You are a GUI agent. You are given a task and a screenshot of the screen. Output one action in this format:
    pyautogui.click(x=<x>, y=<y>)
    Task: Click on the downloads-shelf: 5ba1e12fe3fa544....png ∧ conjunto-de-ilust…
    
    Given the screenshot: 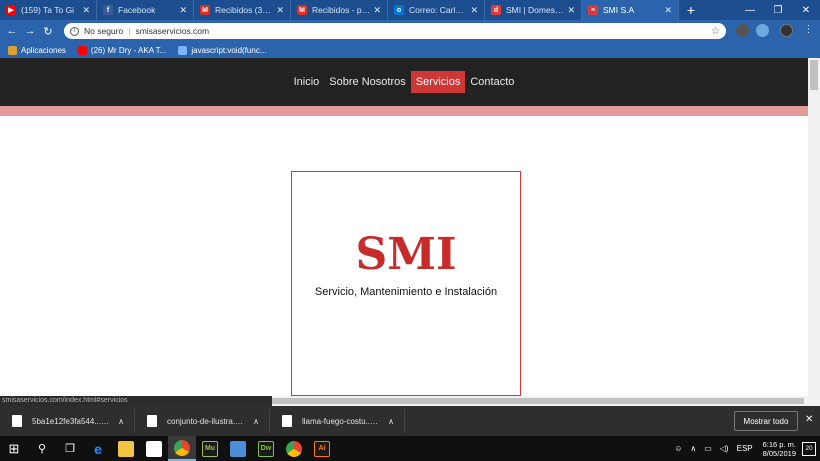 What is the action you would take?
    pyautogui.click(x=410, y=421)
    